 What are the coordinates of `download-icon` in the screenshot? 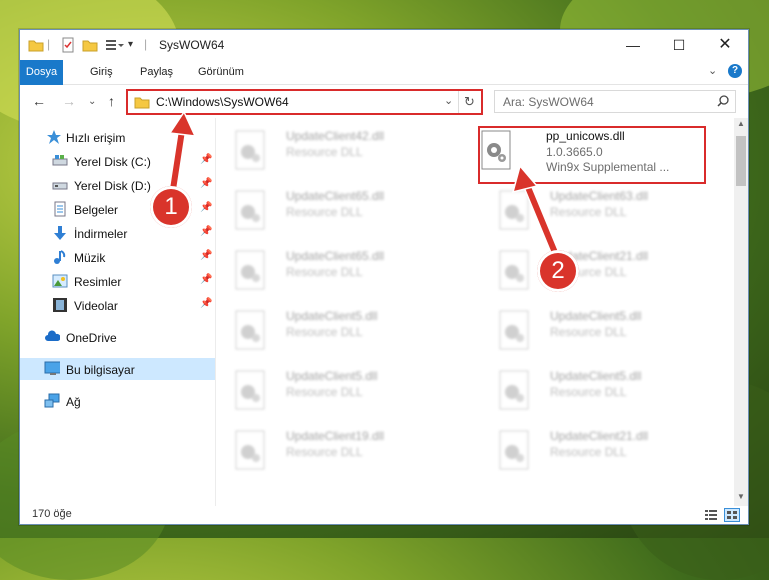 It's located at (60, 233).